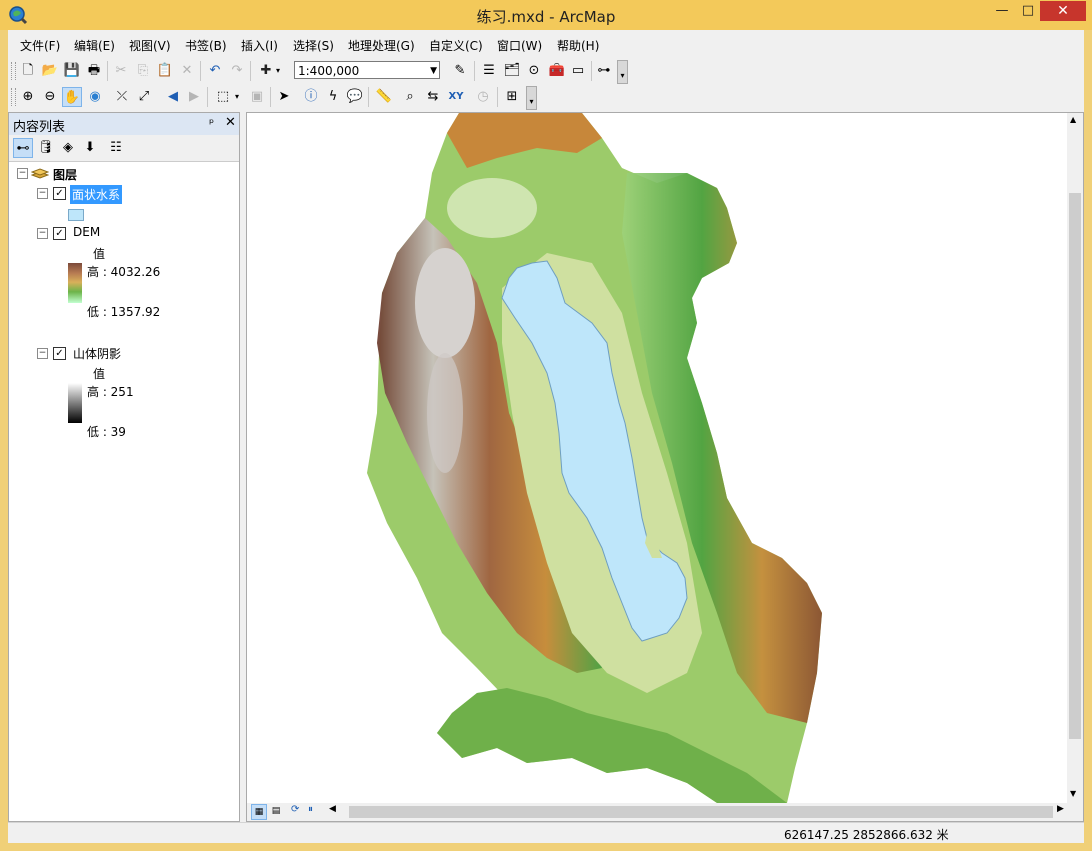  I want to click on scroll-down-icon: ▼, so click(1073, 793).